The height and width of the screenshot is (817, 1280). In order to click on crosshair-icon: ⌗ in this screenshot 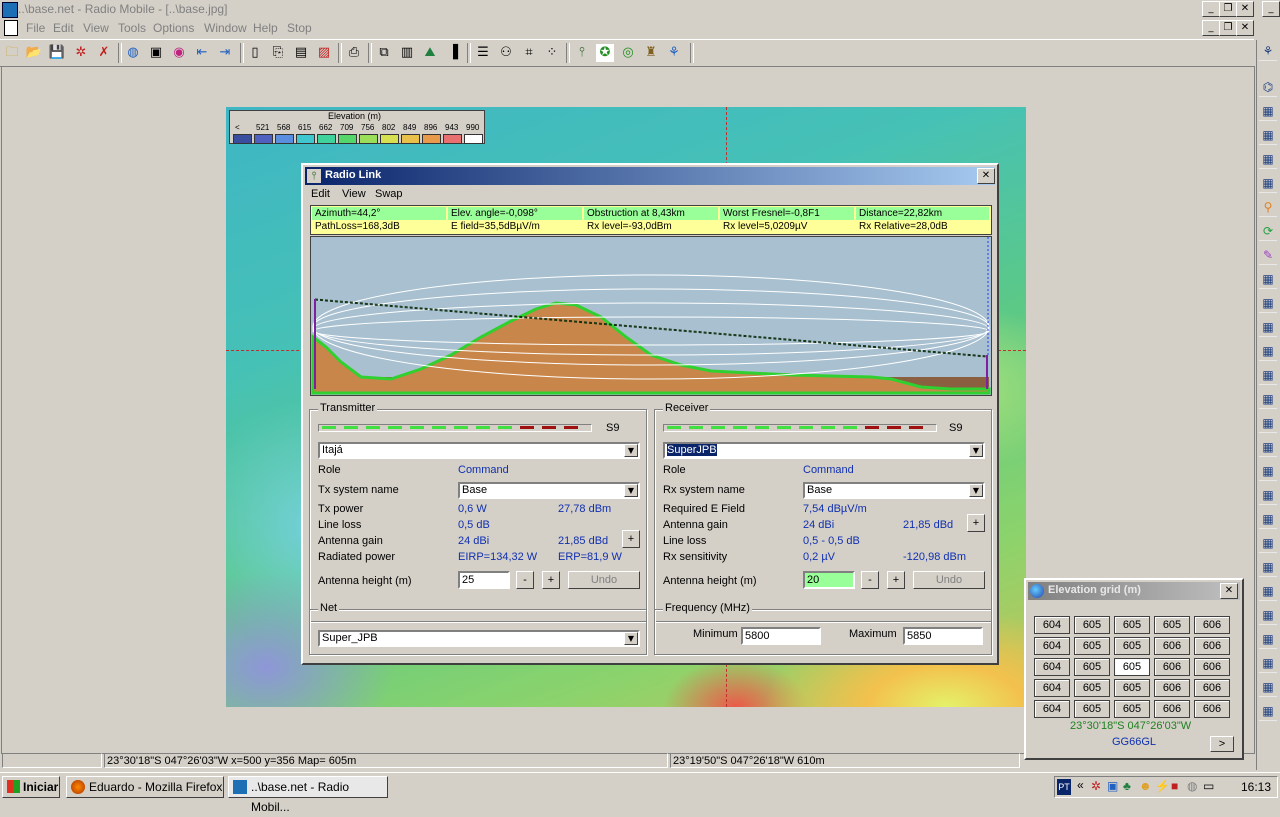, I will do `click(529, 53)`.